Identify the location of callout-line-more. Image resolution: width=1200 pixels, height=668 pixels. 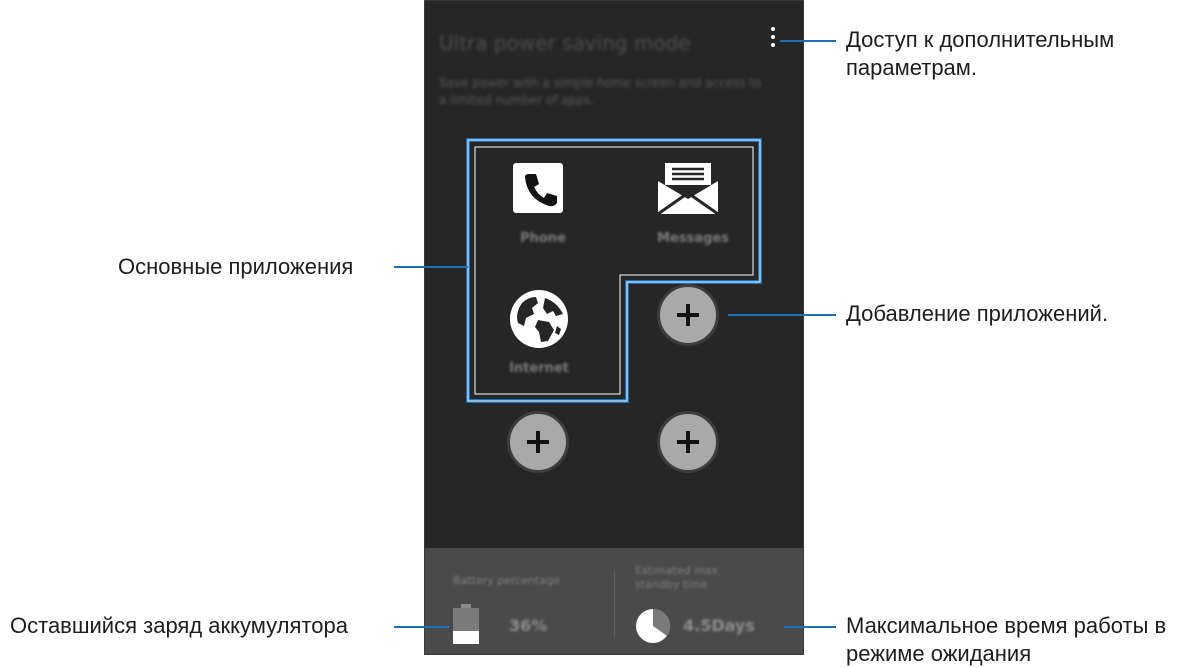
(808, 41).